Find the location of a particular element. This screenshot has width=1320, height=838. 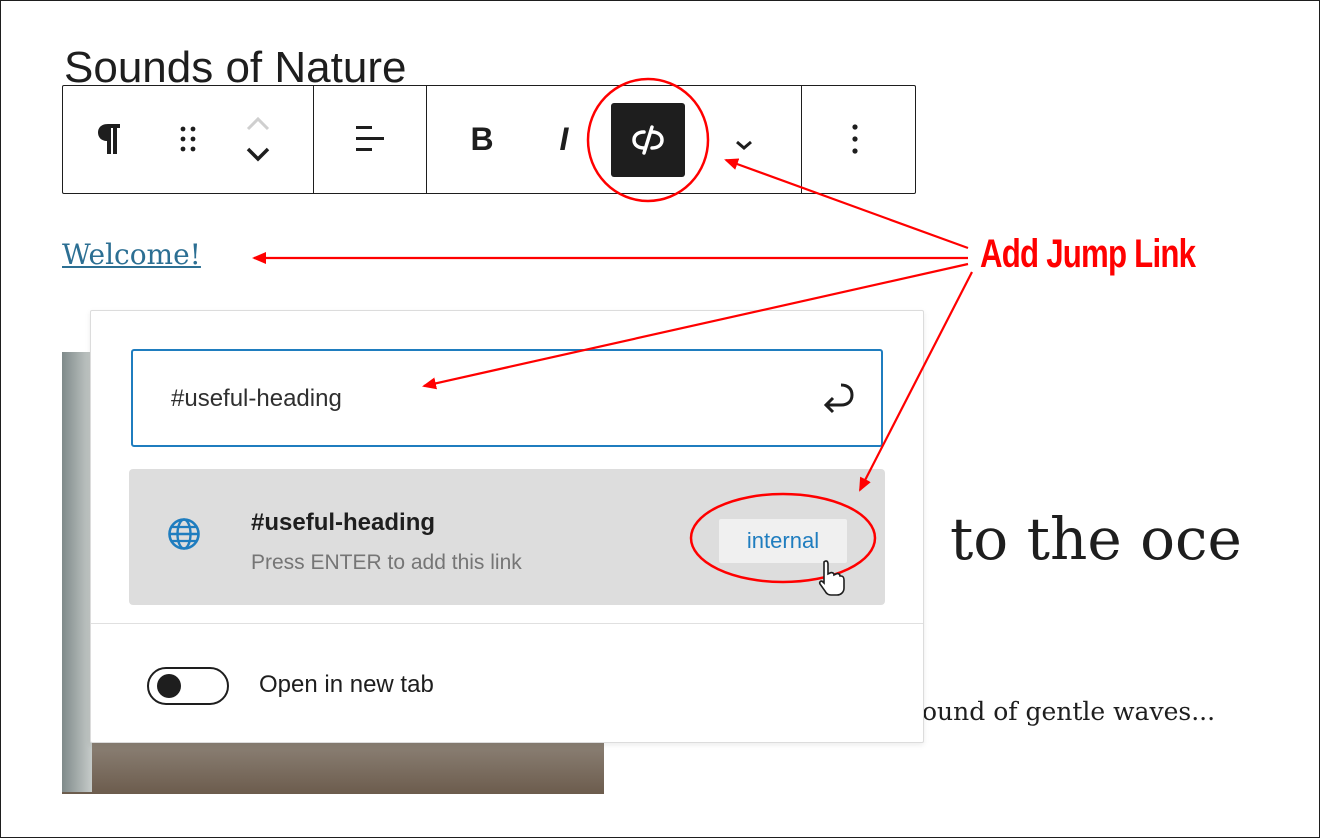

url-input: #useful-heading is located at coordinates (507, 398).